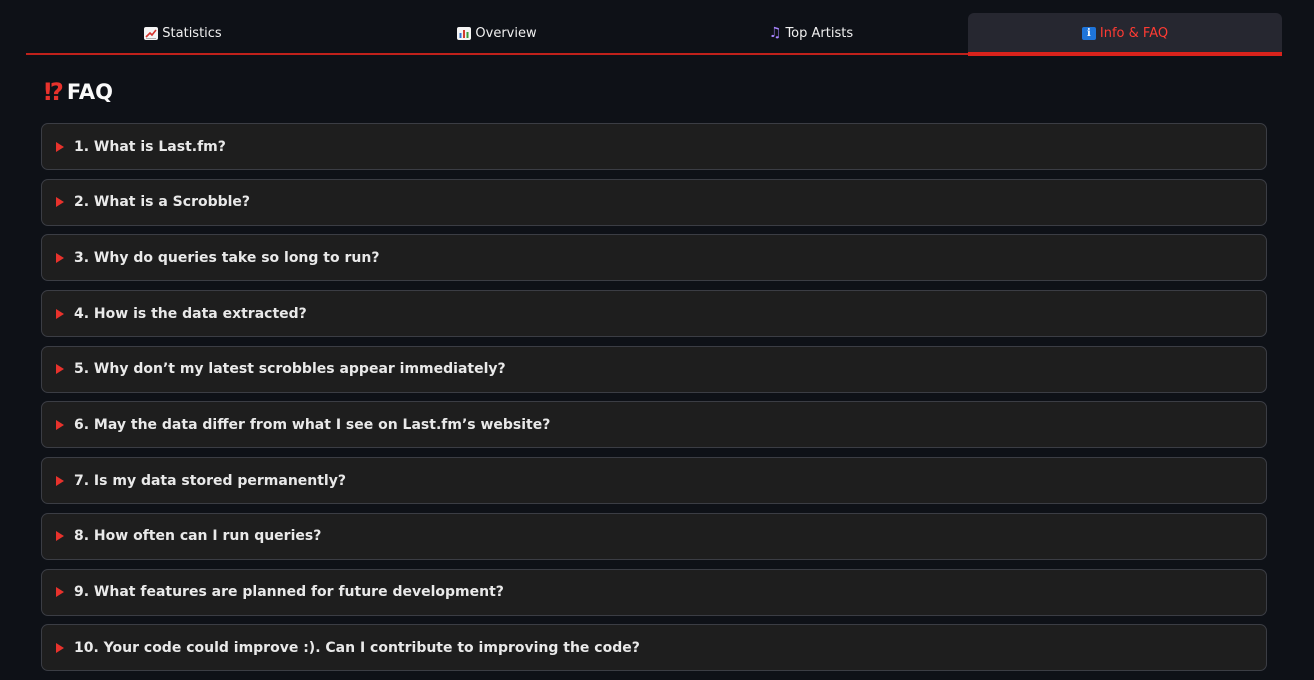 The width and height of the screenshot is (1314, 680). I want to click on faq-expander: 2. What is a Scrobble?, so click(654, 202).